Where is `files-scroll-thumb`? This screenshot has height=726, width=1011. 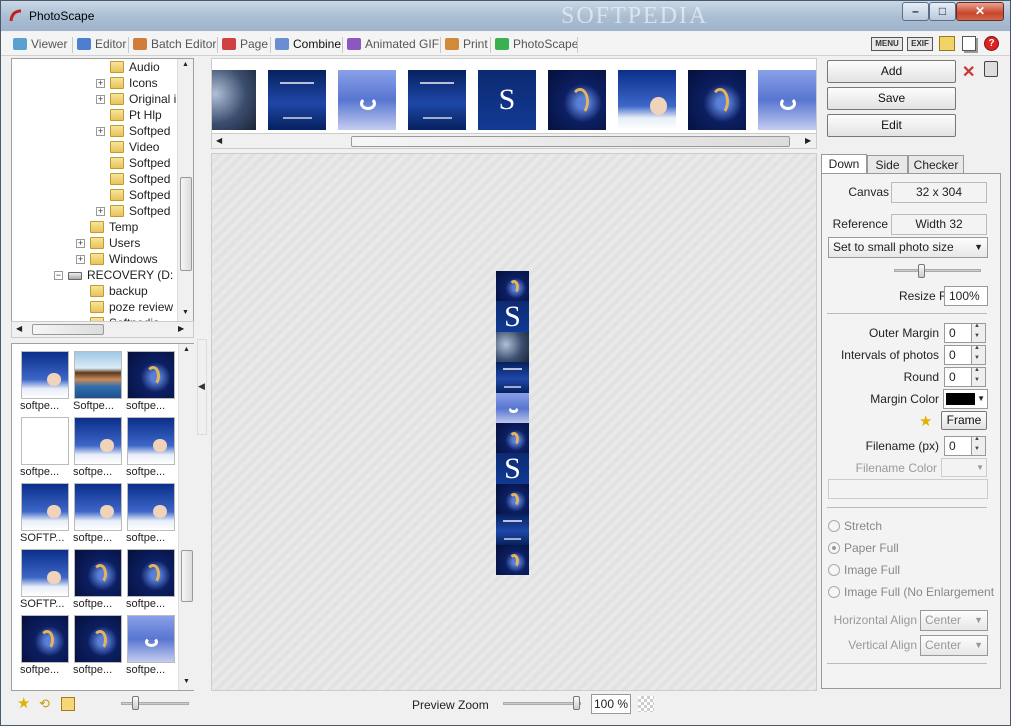
files-scroll-thumb is located at coordinates (187, 576).